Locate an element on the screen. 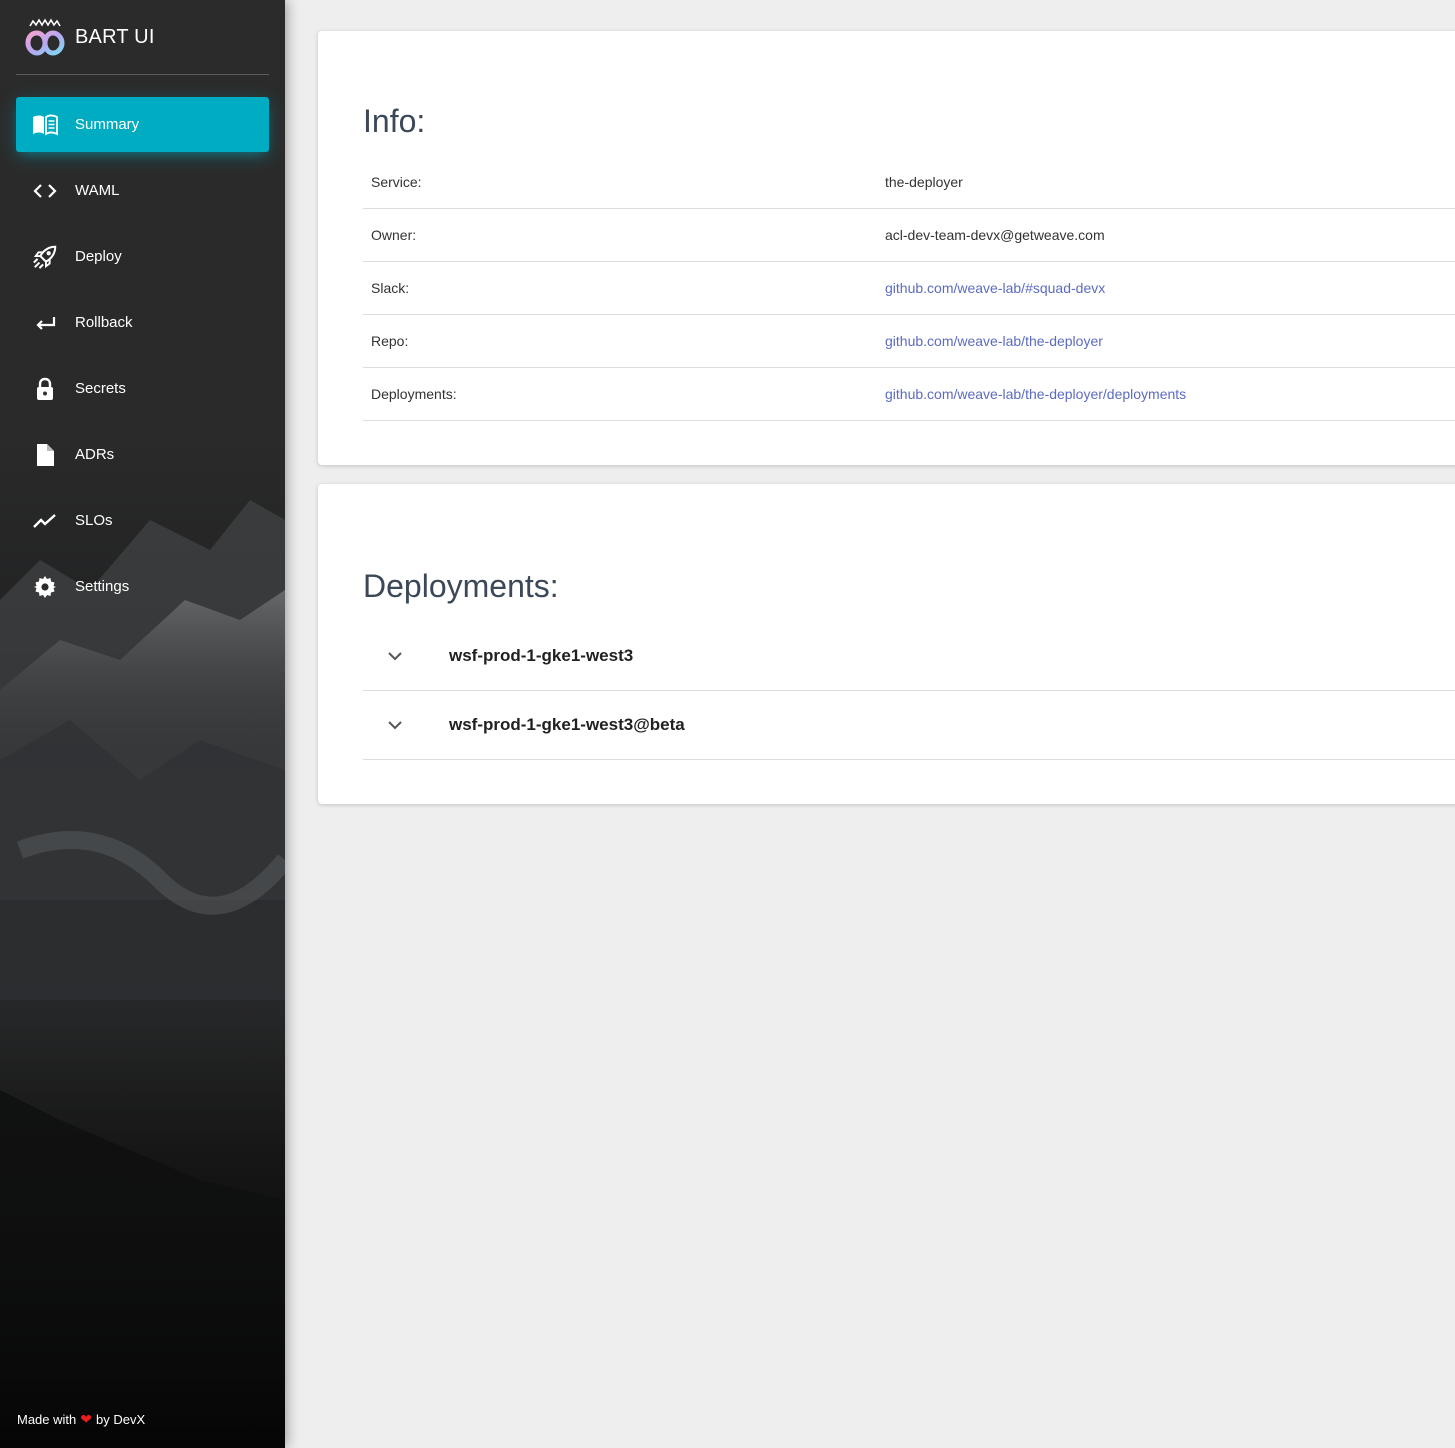 This screenshot has width=1455, height=1448. sidebar-item-summary: Summary is located at coordinates (142, 124).